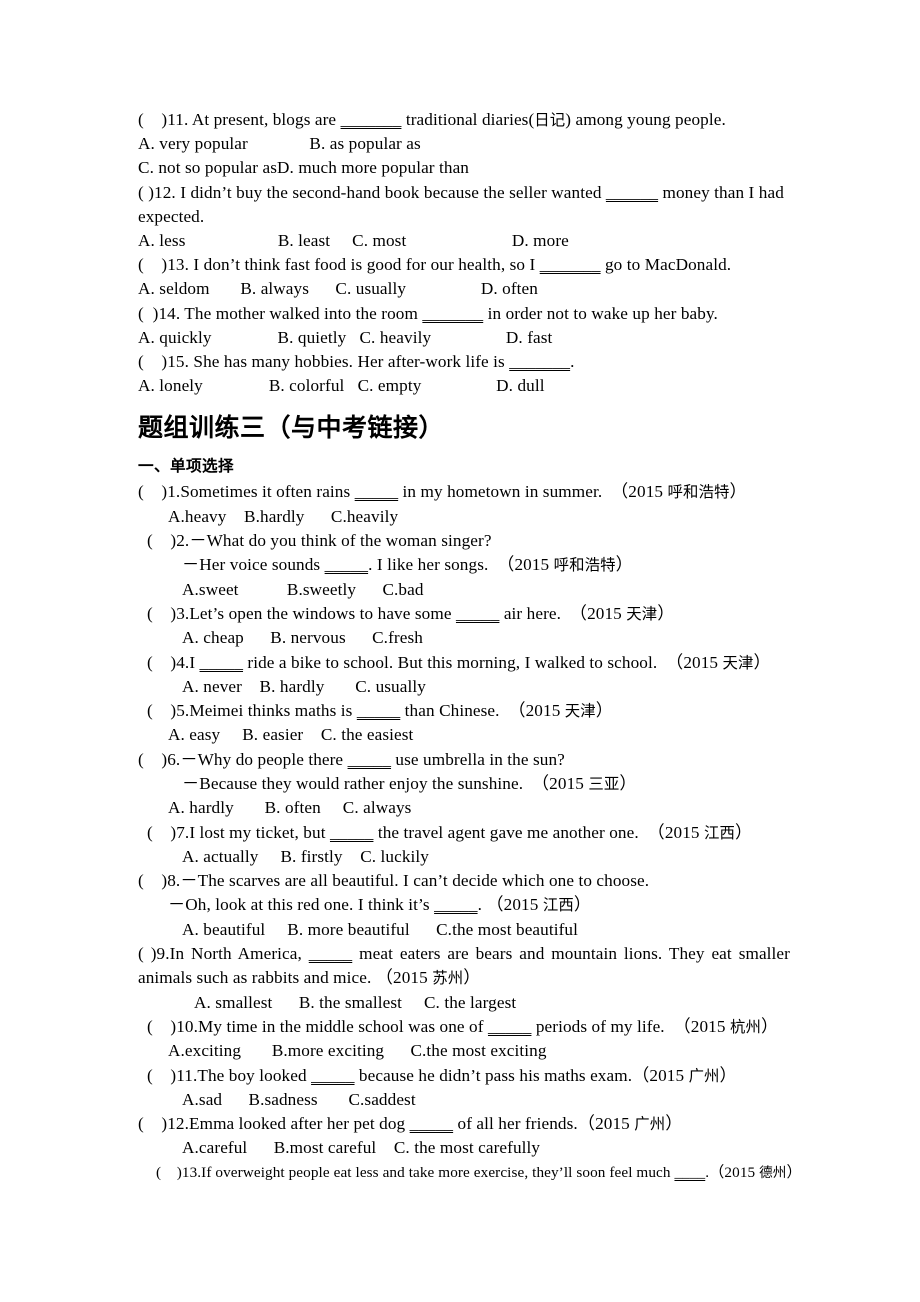  What do you see at coordinates (239, 119) in the screenshot?
I see `q11-stem-text: ( )11. At present, blogs are` at bounding box center [239, 119].